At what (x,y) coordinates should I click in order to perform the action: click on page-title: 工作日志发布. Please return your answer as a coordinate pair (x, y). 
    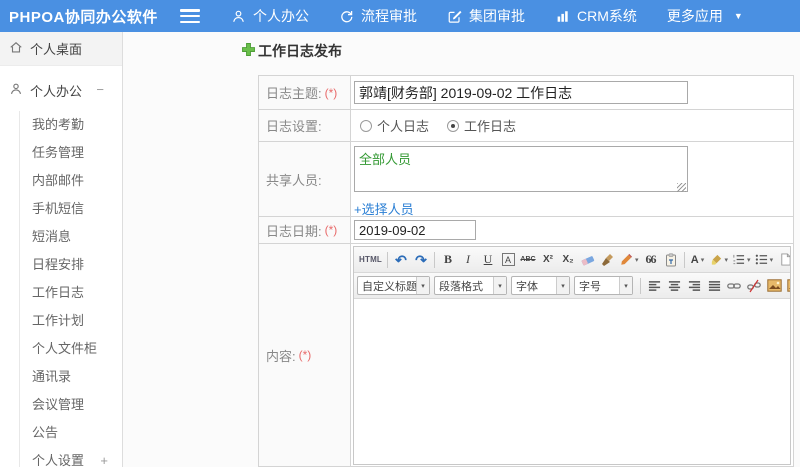
    Looking at the image, I should click on (292, 51).